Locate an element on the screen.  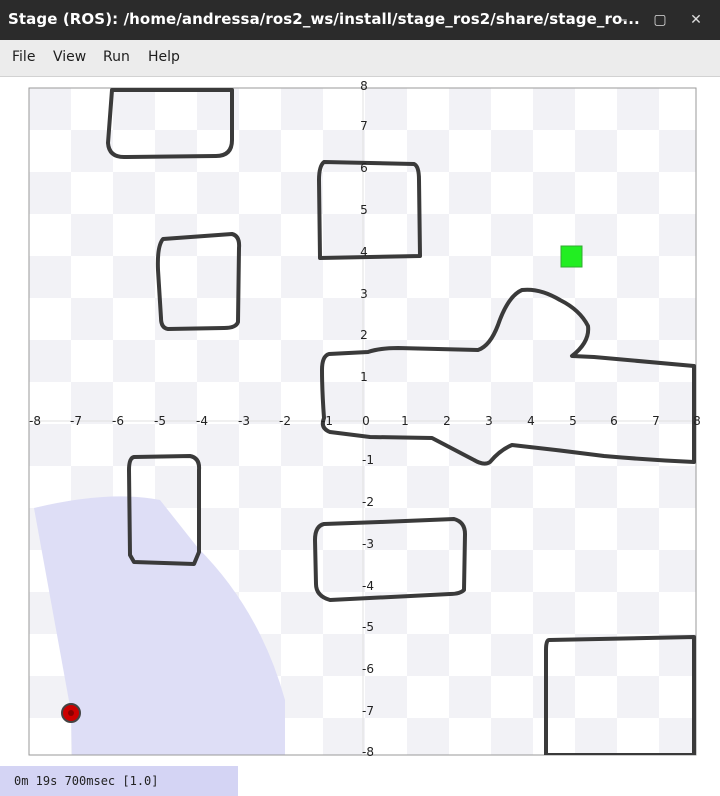
x-tick-label: 3 is located at coordinates (489, 421).